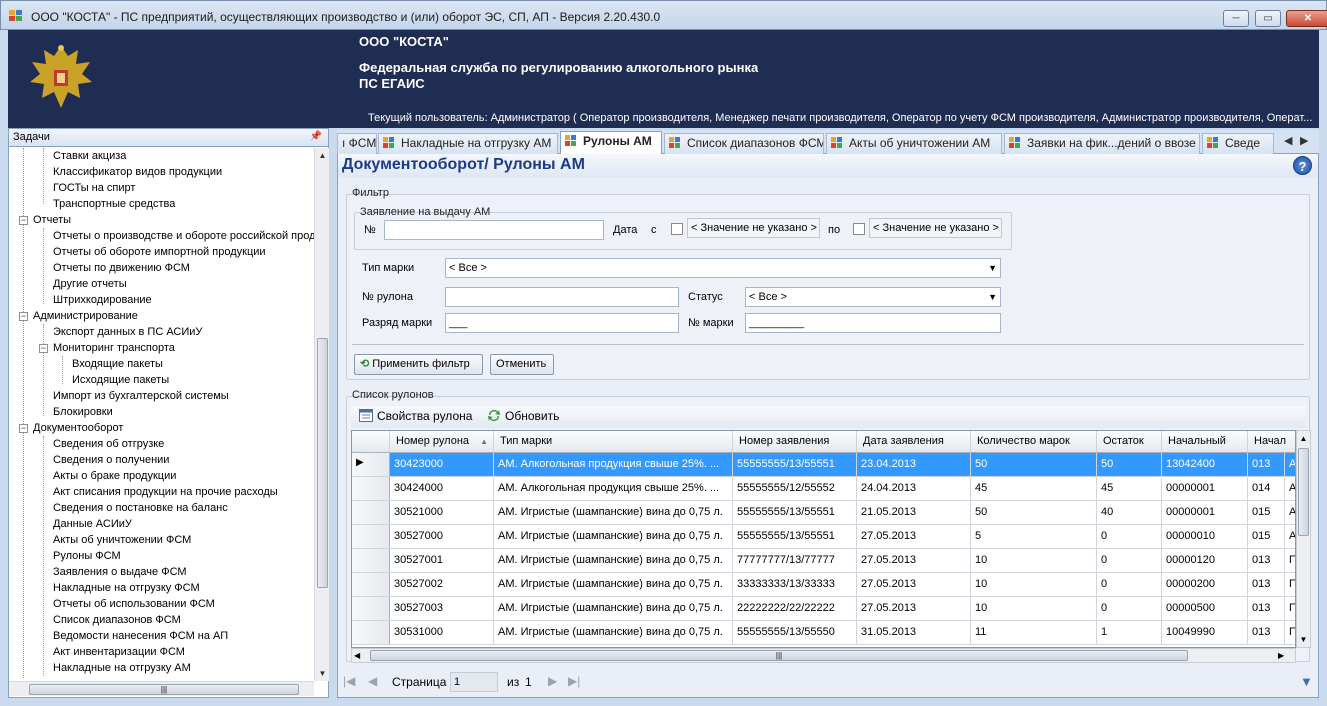 The width and height of the screenshot is (1327, 706). I want to click on table-cell: 30423000, so click(442, 465).